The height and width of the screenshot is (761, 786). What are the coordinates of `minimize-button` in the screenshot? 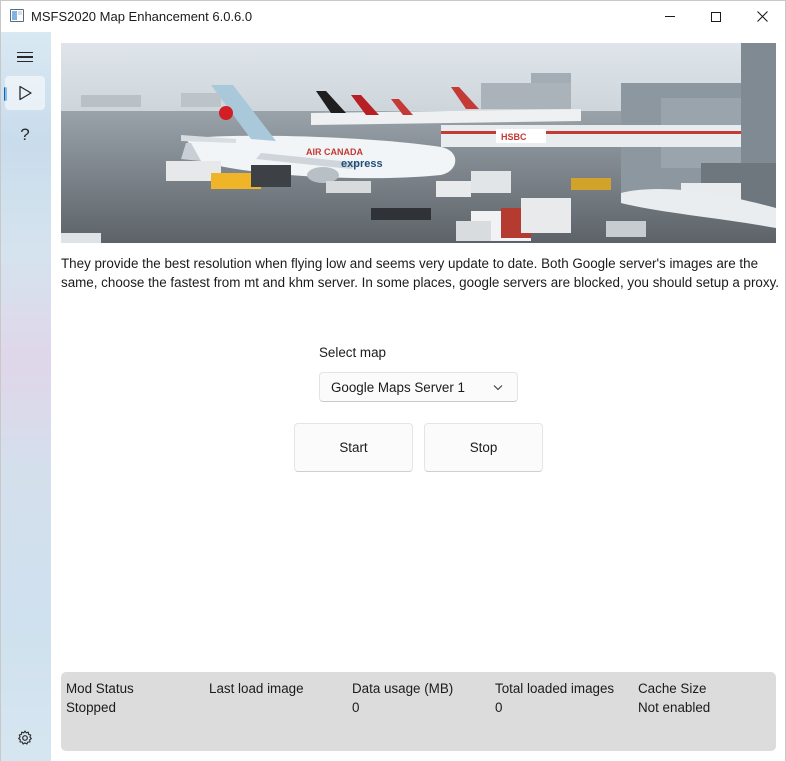 It's located at (670, 16).